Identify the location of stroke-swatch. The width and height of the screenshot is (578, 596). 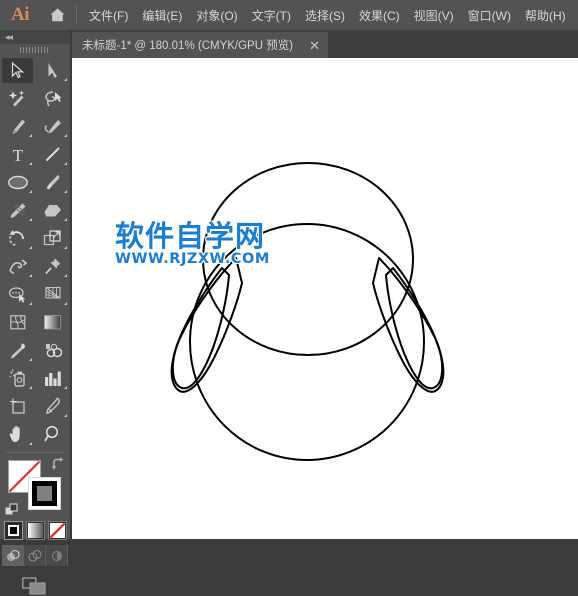
(44, 493).